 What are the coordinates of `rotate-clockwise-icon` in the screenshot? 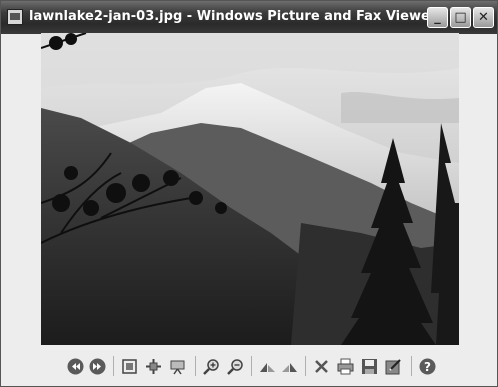 It's located at (267, 366).